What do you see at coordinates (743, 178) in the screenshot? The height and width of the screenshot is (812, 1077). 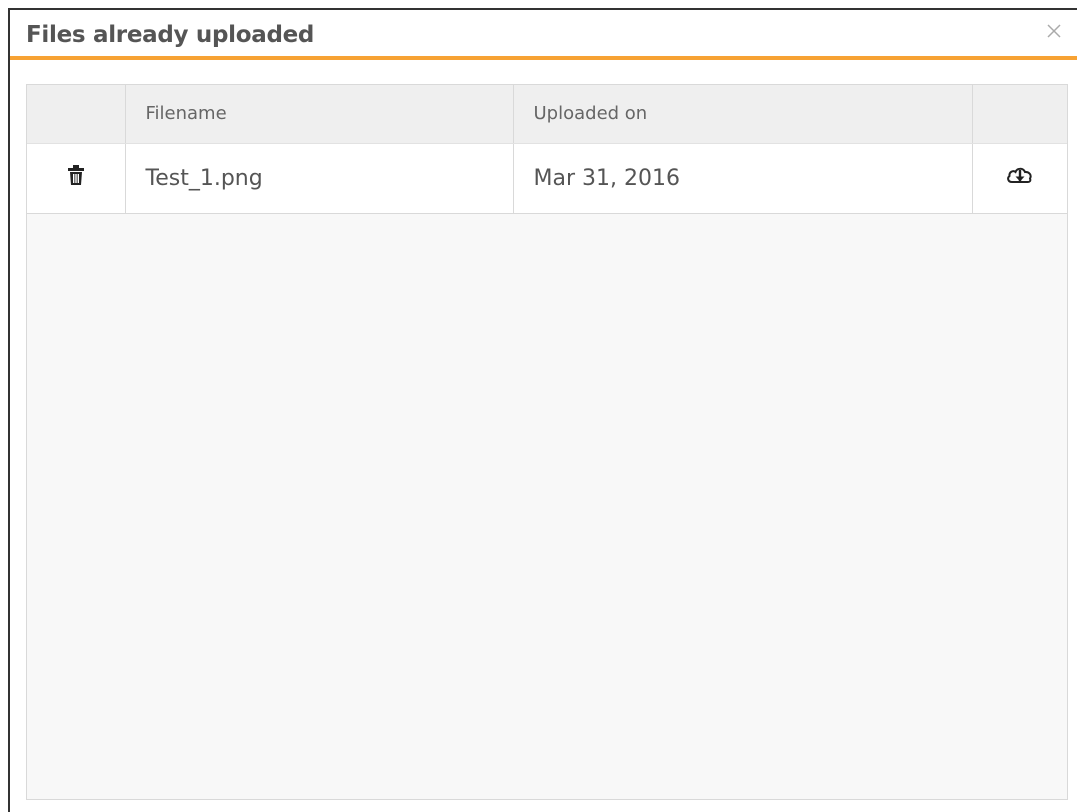 I see `uploaded-on-cell: Mar 31, 2016` at bounding box center [743, 178].